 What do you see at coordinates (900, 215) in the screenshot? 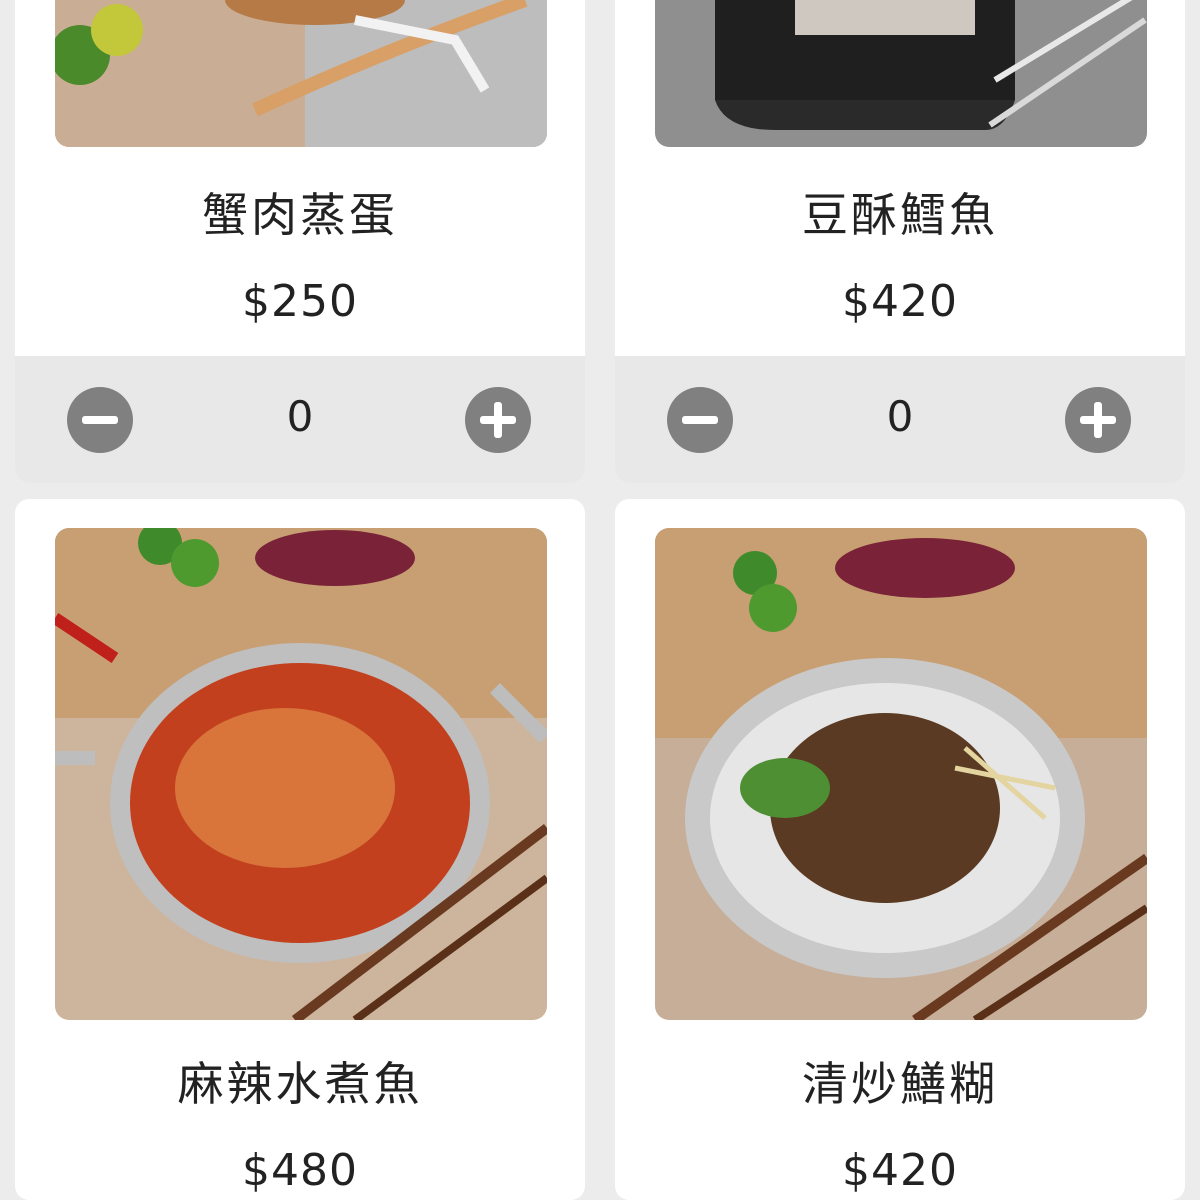
I see `dish-name: 豆酥鱈魚` at bounding box center [900, 215].